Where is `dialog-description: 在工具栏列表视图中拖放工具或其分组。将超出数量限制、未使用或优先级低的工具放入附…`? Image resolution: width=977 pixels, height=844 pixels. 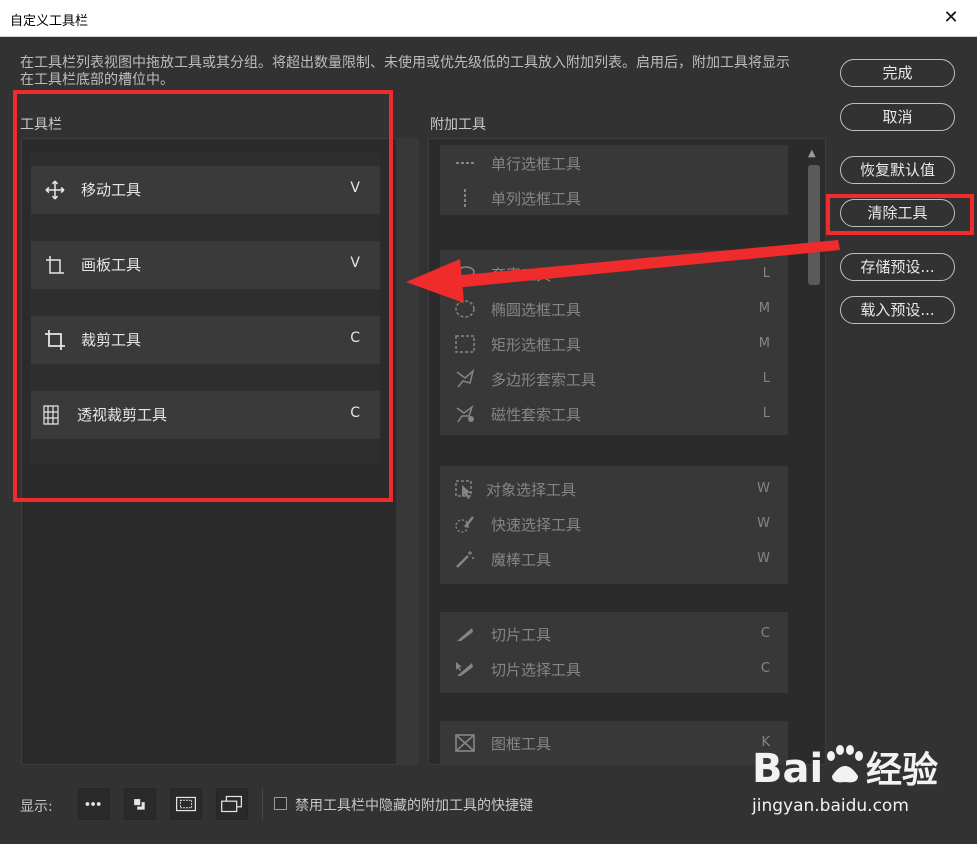 dialog-description: 在工具栏列表视图中拖放工具或其分组。将超出数量限制、未使用或优先级低的工具放入附… is located at coordinates (405, 71).